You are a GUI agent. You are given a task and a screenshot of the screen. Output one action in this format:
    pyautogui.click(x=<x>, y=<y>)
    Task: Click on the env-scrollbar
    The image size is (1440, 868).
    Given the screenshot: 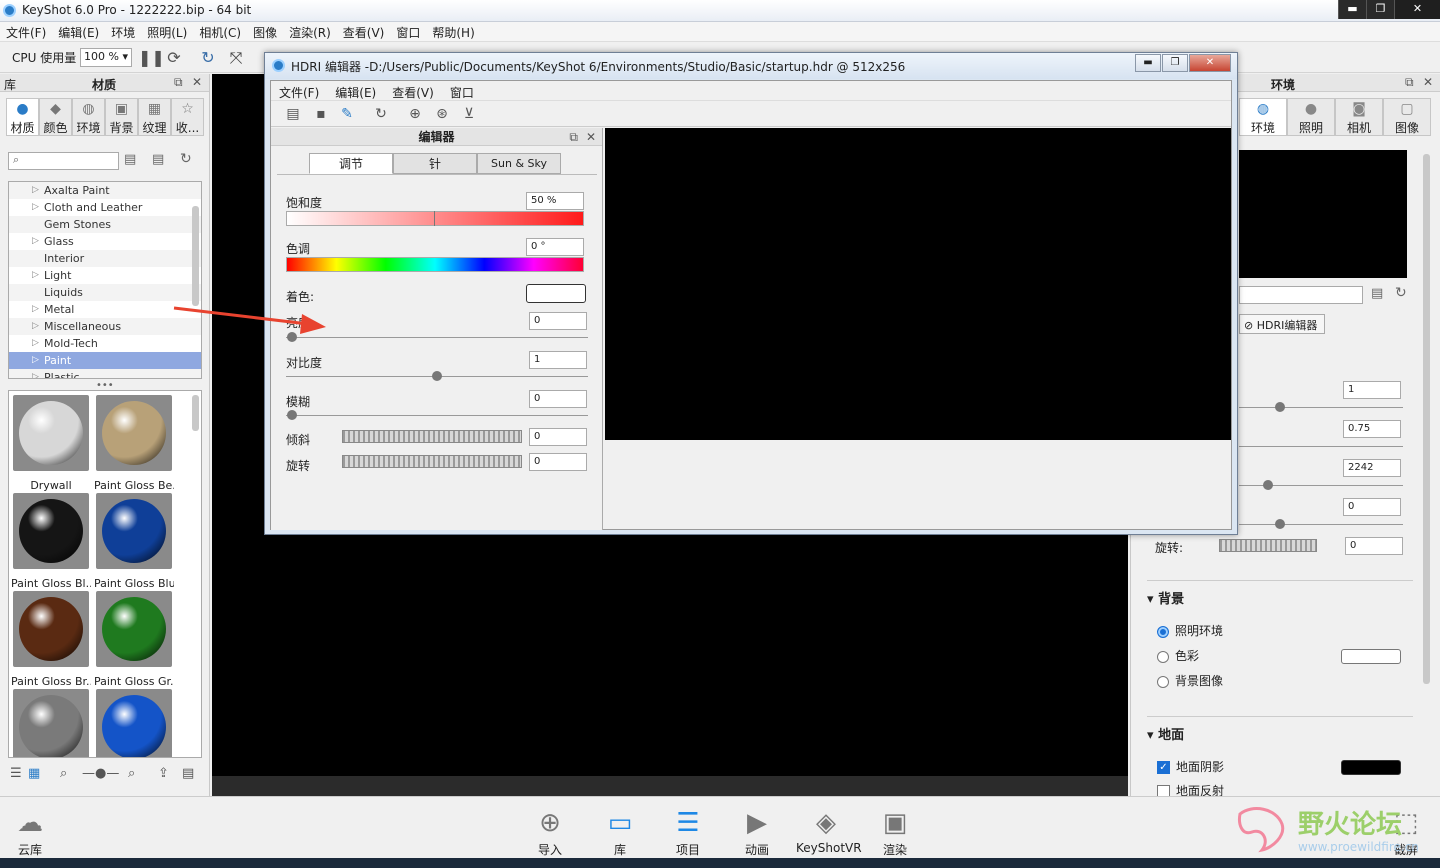 What is the action you would take?
    pyautogui.click(x=1426, y=419)
    